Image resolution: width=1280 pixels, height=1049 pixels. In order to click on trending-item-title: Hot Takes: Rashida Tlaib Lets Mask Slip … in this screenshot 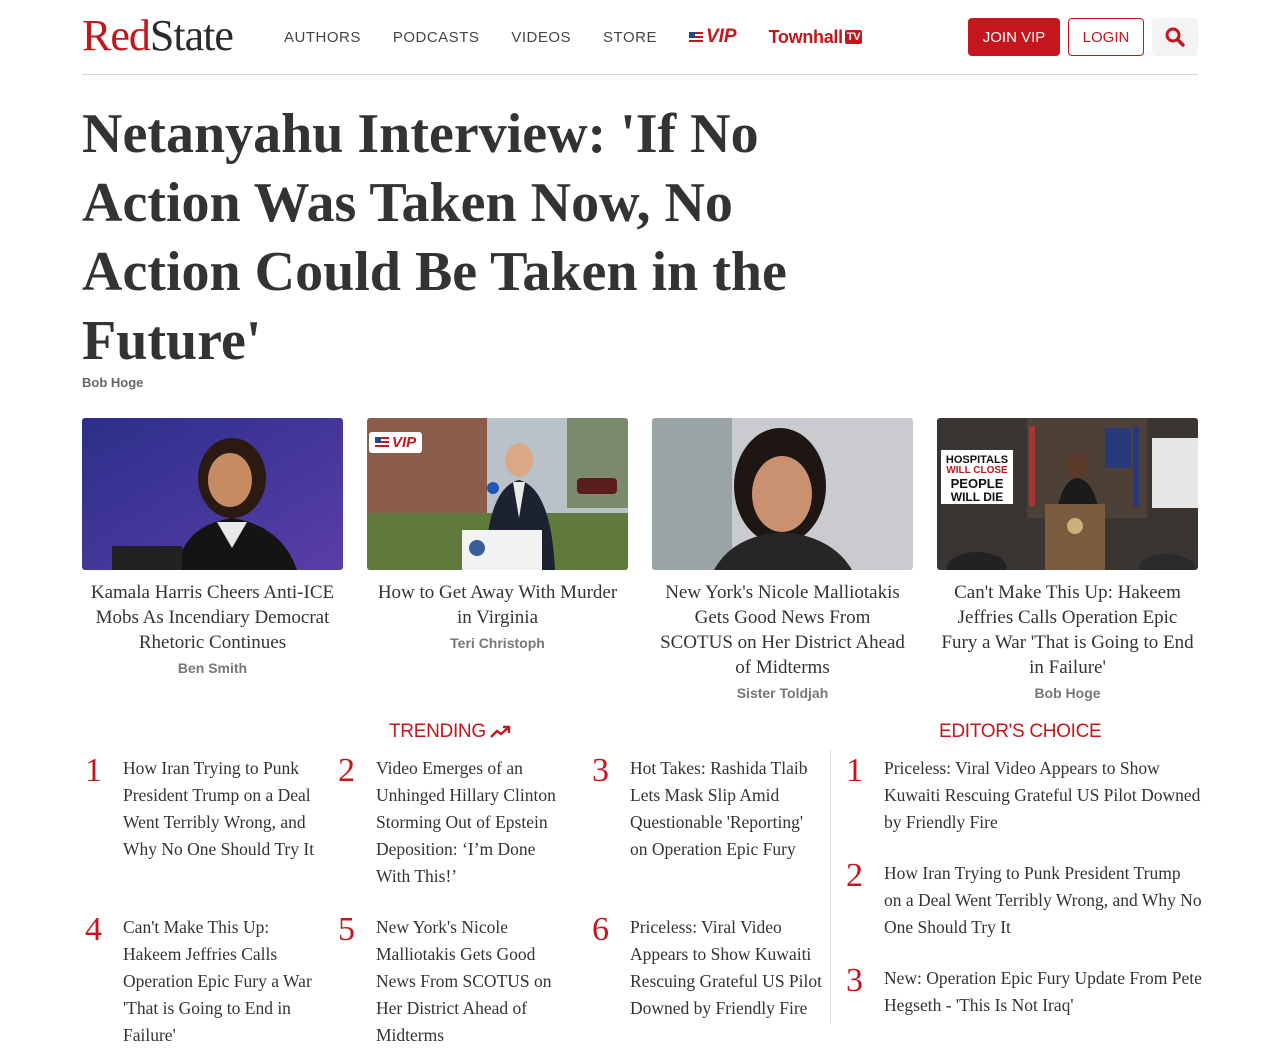, I will do `click(726, 809)`.